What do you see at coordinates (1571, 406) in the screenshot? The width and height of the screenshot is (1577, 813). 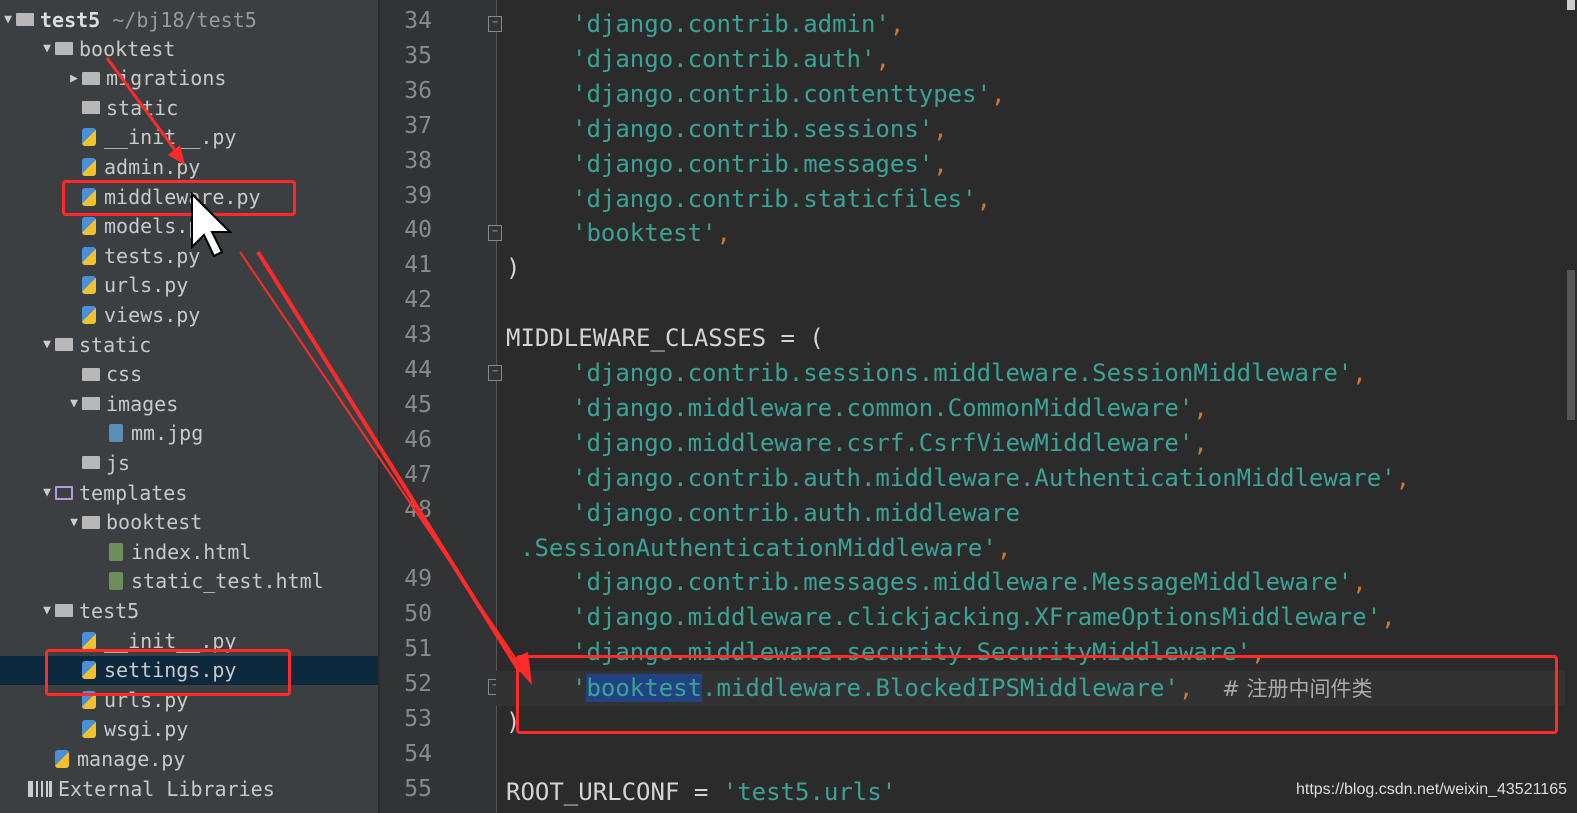 I see `editor-scrollbar` at bounding box center [1571, 406].